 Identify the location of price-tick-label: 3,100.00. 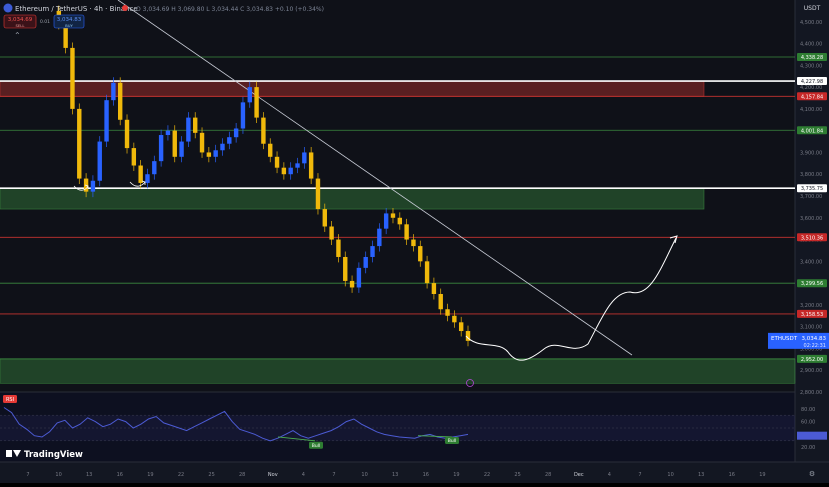
(811, 328).